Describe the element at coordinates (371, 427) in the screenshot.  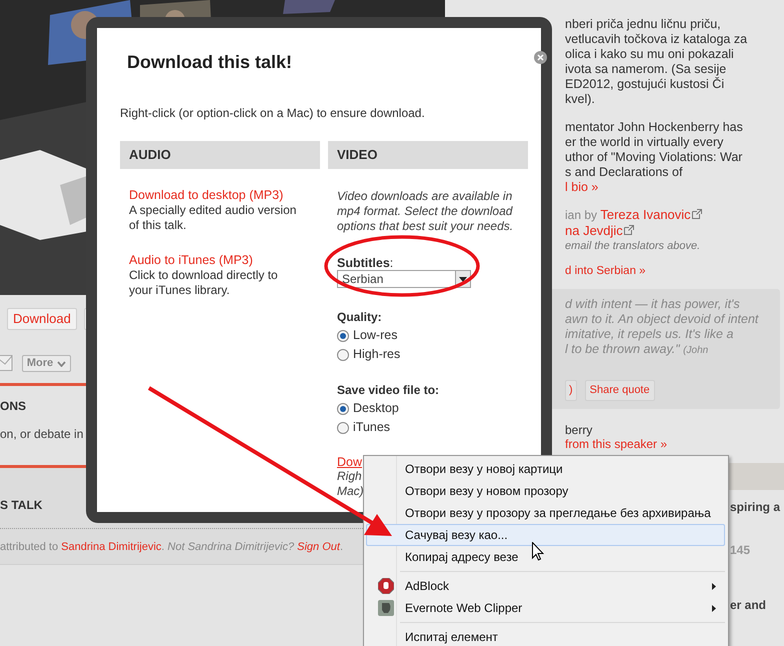
I see `radio-label: iTunes` at that location.